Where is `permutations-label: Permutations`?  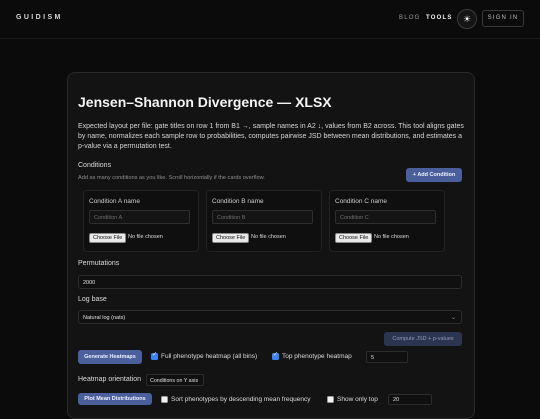
permutations-label: Permutations is located at coordinates (99, 263).